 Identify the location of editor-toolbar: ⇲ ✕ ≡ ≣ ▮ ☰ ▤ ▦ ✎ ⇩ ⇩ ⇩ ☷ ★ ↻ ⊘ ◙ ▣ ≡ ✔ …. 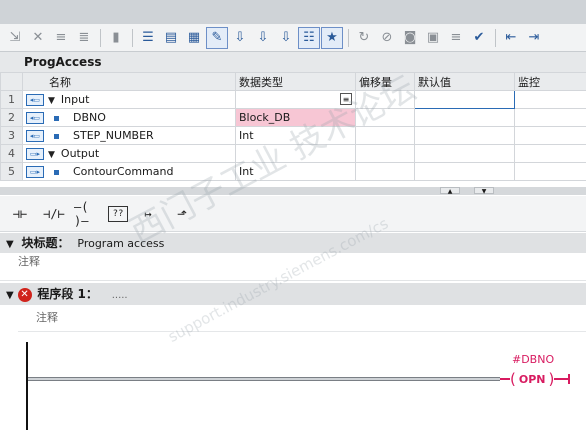
(293, 38).